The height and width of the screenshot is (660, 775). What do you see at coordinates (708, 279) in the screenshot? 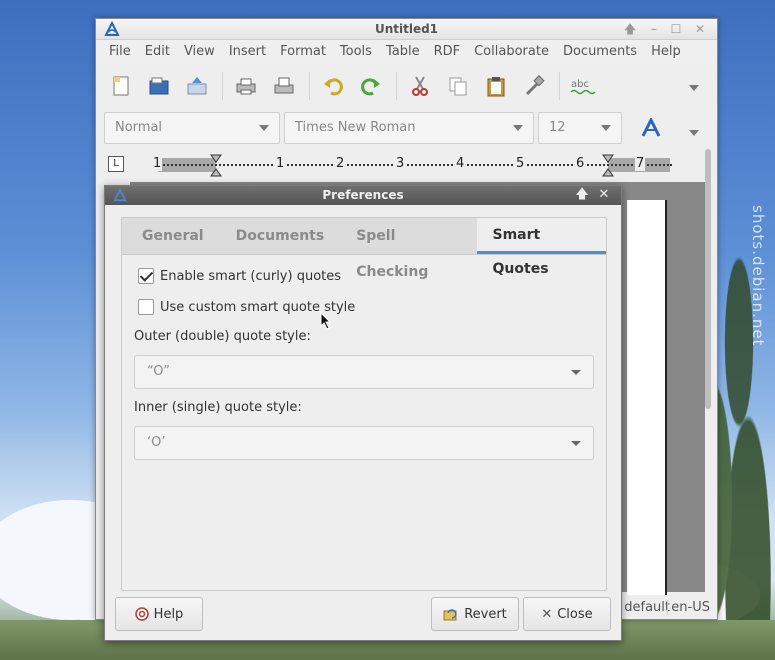
I see `vertical-scrollbar` at bounding box center [708, 279].